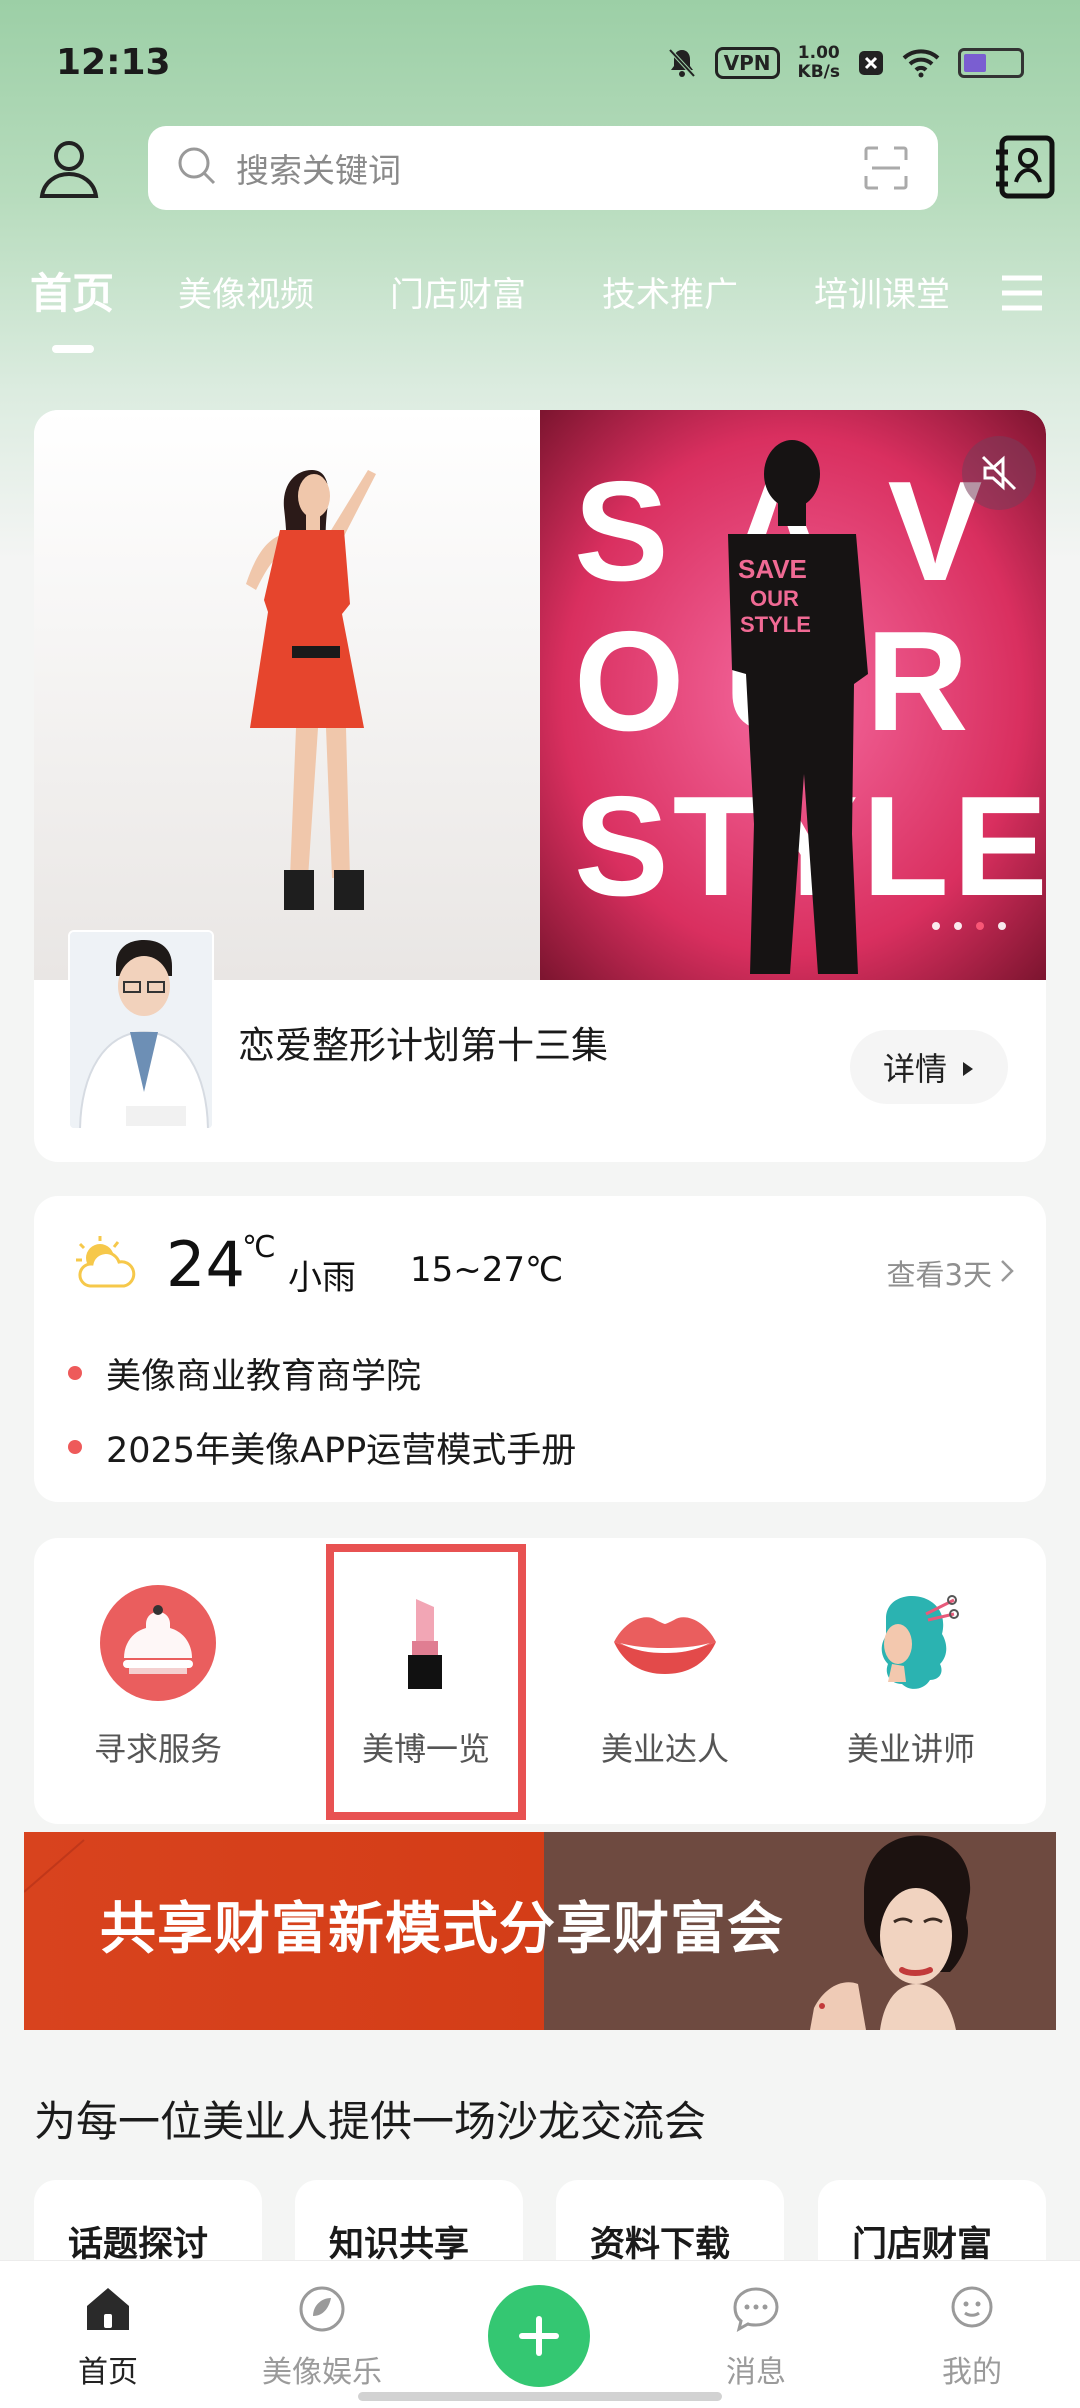  Describe the element at coordinates (980, 926) in the screenshot. I see `carousel-dot-active` at that location.